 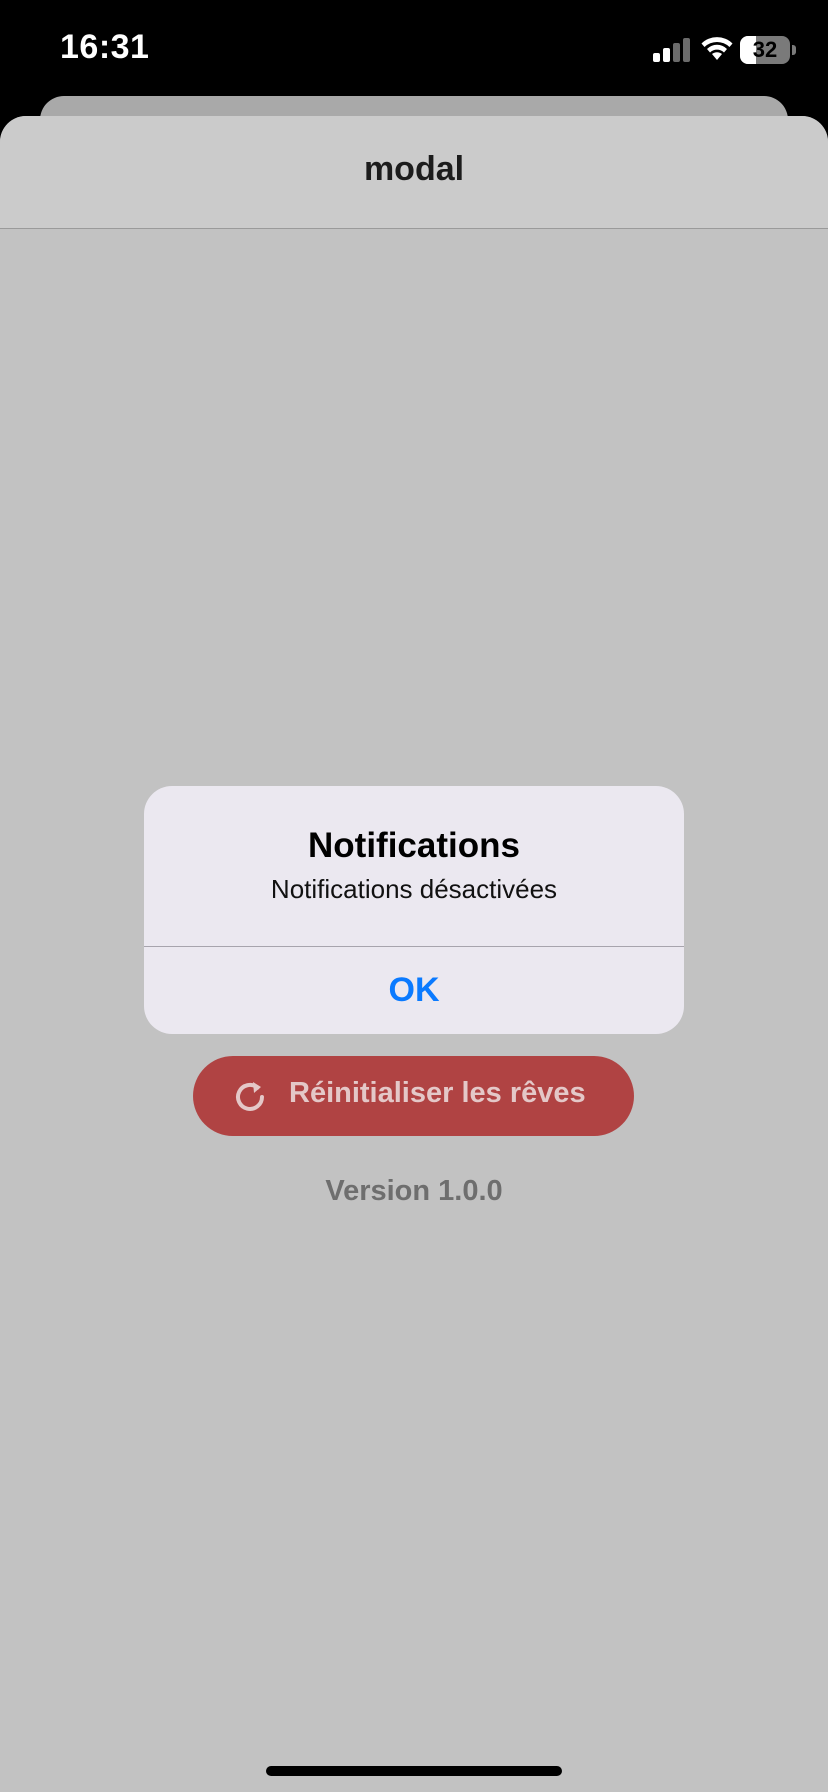 I want to click on version-text: Version 1.0.0, so click(x=414, y=1191).